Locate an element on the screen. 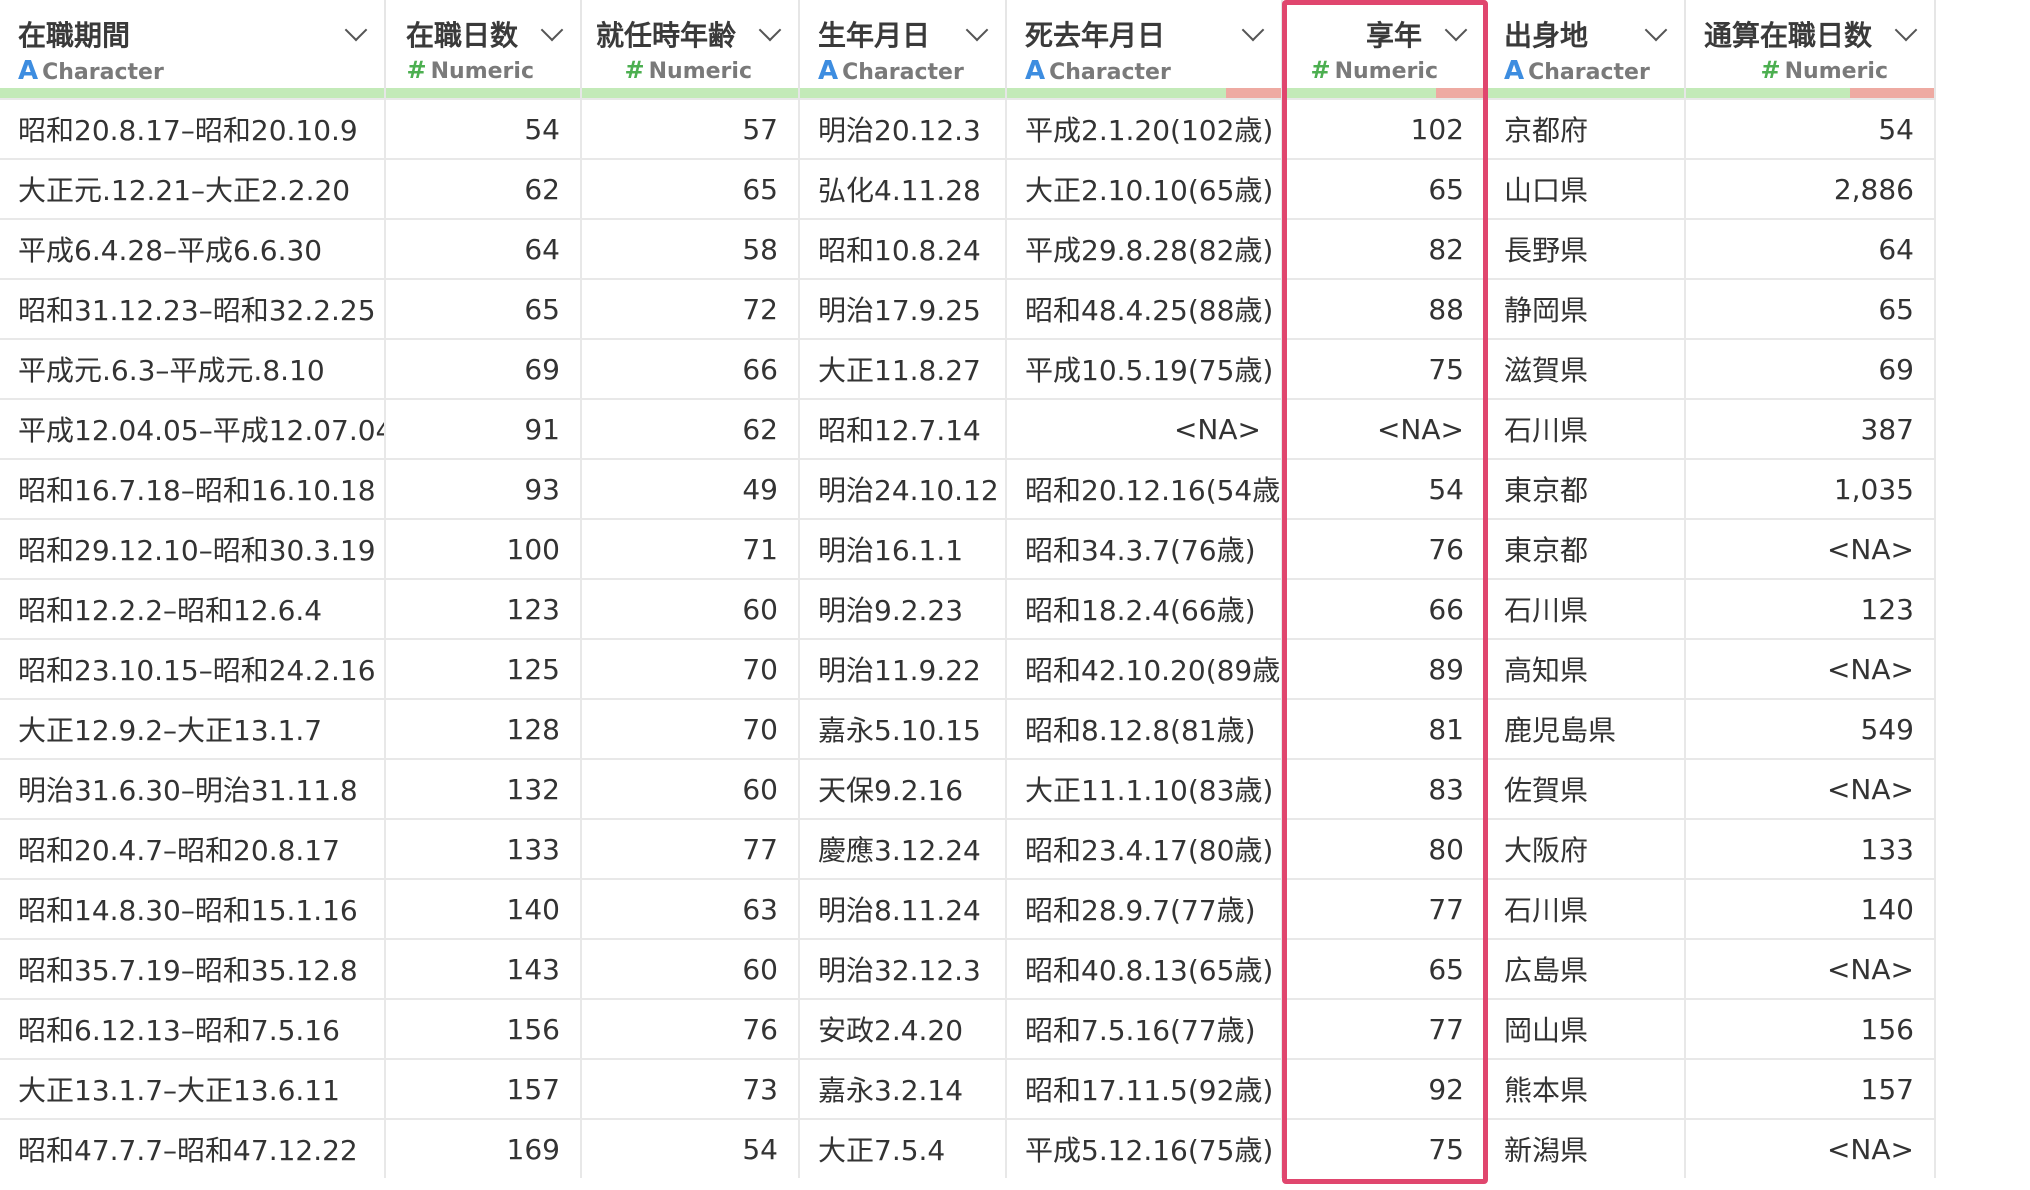 Image resolution: width=2030 pixels, height=1190 pixels. table-cell: 大正12.9.2–大正13.1.7 is located at coordinates (193, 728).